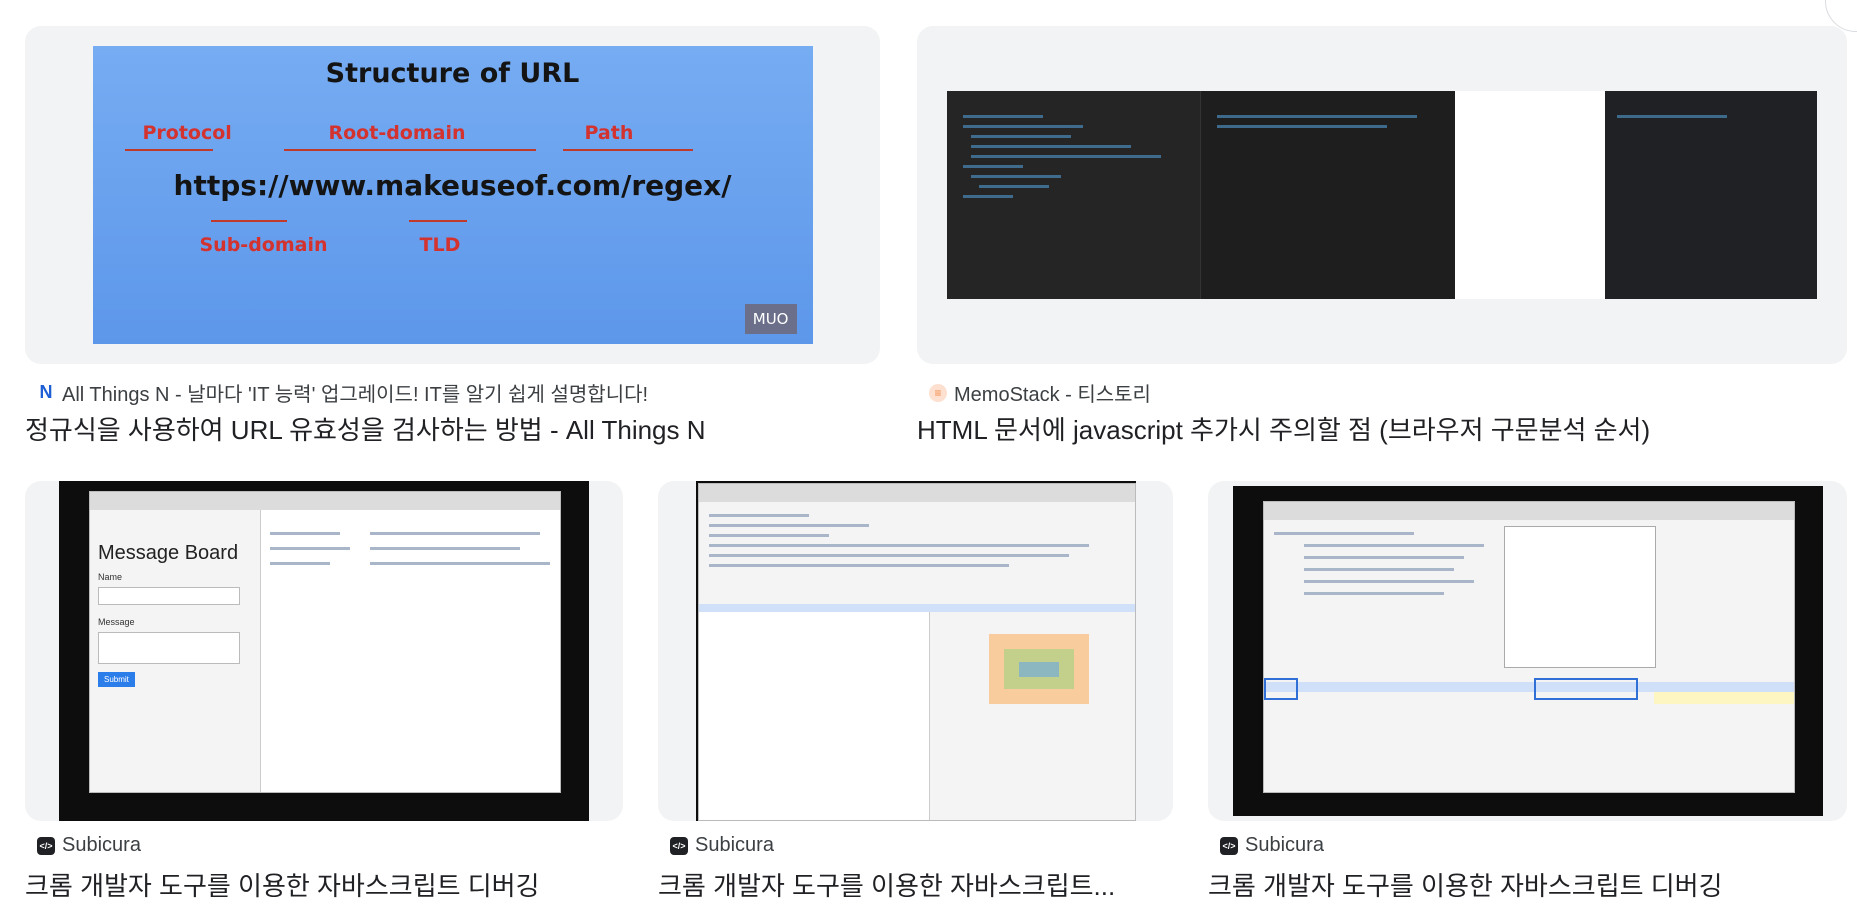  I want to click on devtools-pane, so click(1711, 195).